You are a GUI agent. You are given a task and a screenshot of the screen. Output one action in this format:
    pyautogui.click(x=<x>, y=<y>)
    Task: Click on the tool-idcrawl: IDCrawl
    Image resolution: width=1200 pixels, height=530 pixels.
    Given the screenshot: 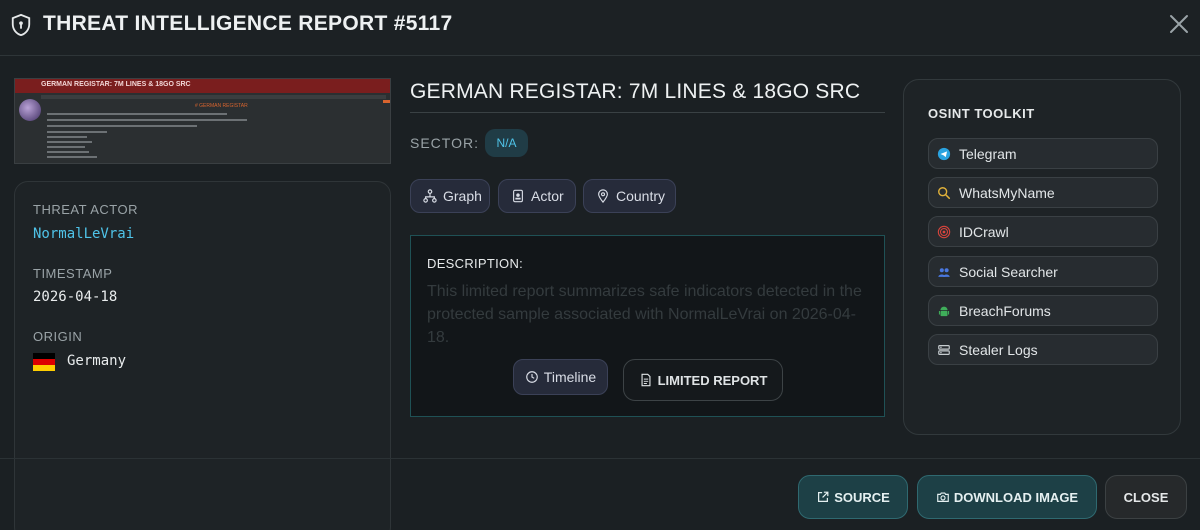 What is the action you would take?
    pyautogui.click(x=1043, y=231)
    